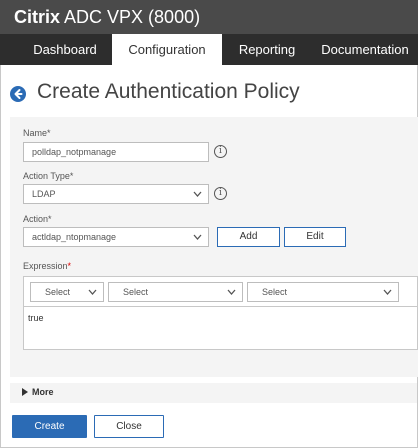  I want to click on name-info-icon: i, so click(220, 151).